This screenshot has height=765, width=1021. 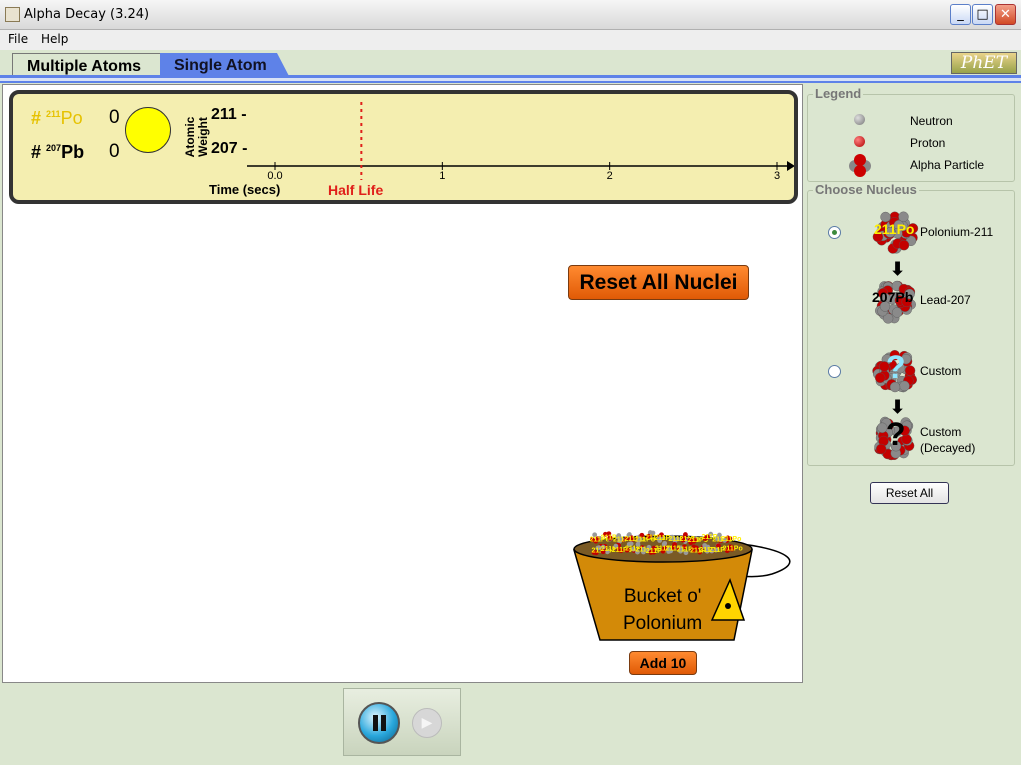 I want to click on custom-decayed-question-icon: ?, so click(x=896, y=434).